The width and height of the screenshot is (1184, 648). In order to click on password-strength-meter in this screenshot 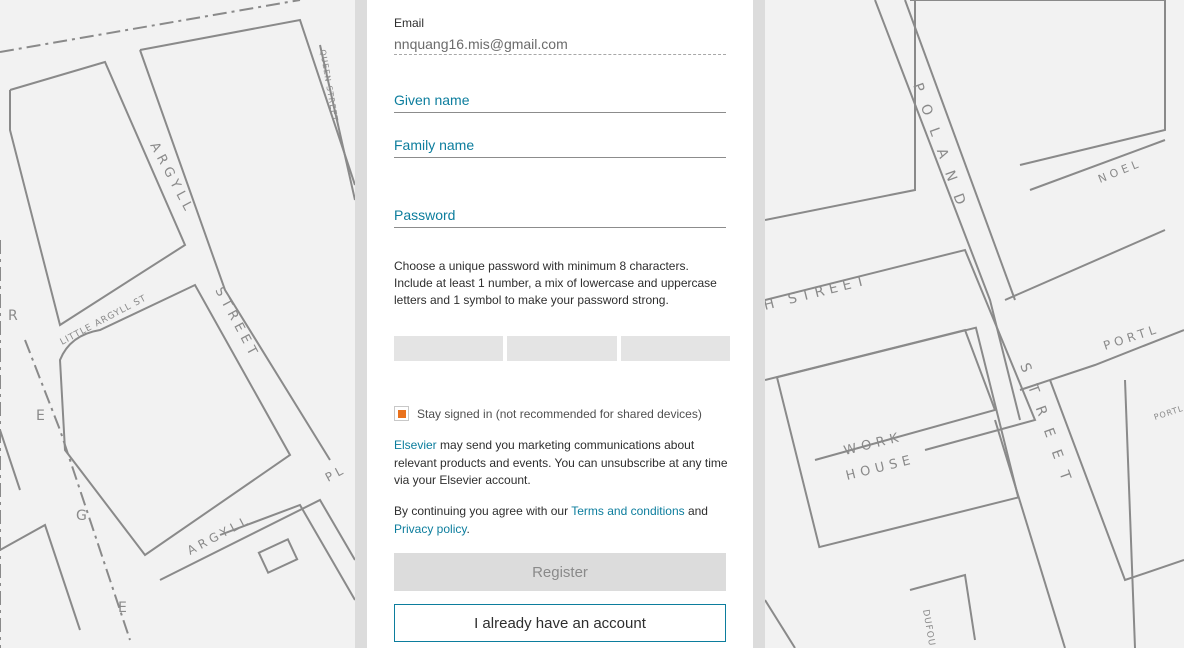, I will do `click(562, 348)`.